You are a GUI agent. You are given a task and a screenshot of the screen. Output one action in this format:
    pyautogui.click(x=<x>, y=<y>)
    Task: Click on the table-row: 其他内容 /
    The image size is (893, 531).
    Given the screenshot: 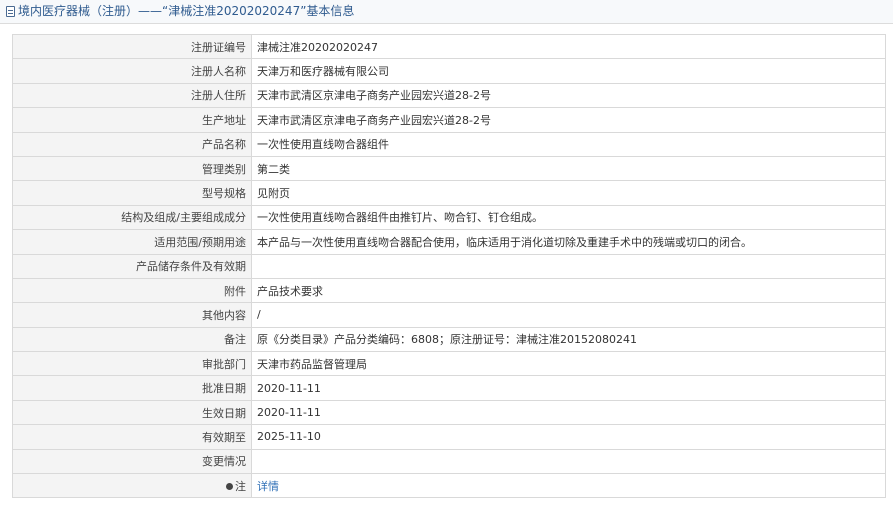 What is the action you would take?
    pyautogui.click(x=449, y=315)
    